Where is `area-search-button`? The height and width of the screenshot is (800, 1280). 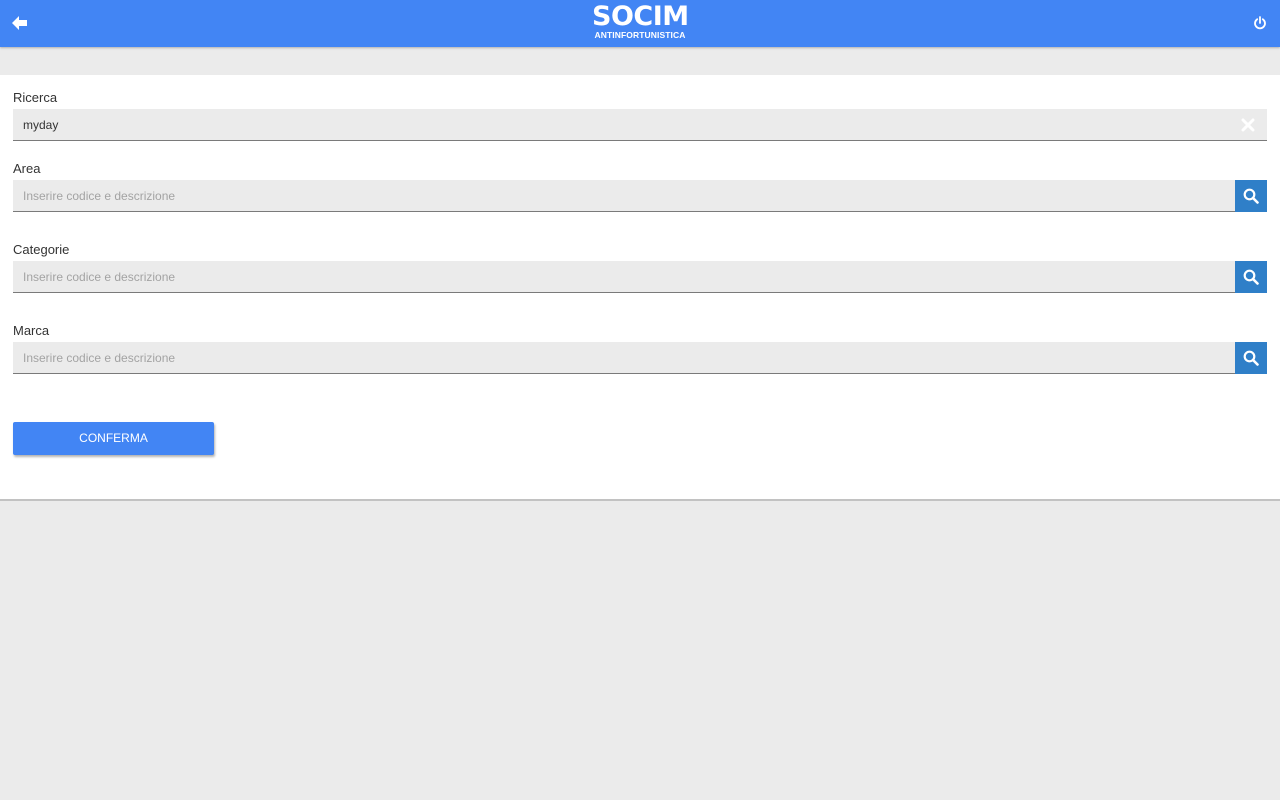
area-search-button is located at coordinates (1251, 196).